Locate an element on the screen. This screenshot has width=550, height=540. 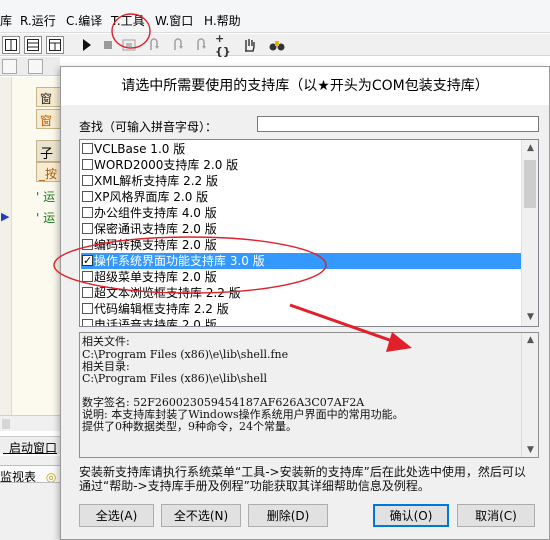
library-item: VCLBase 1.0 版 is located at coordinates (301, 149).